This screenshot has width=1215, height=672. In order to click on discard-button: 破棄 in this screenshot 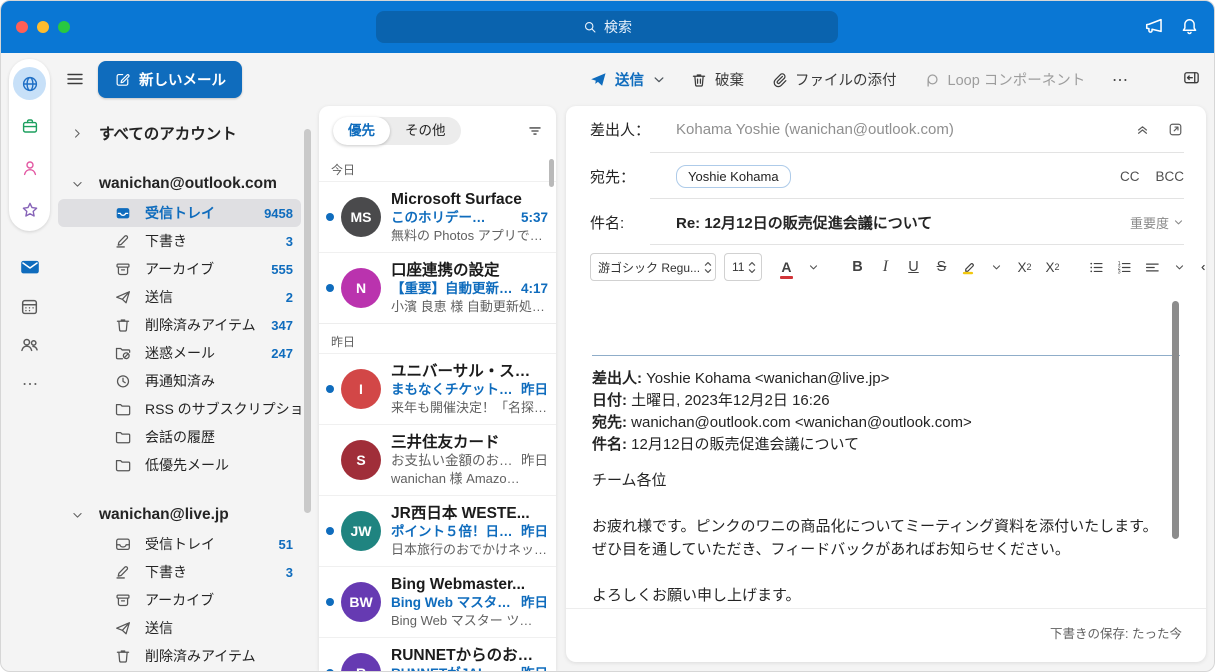, I will do `click(717, 79)`.